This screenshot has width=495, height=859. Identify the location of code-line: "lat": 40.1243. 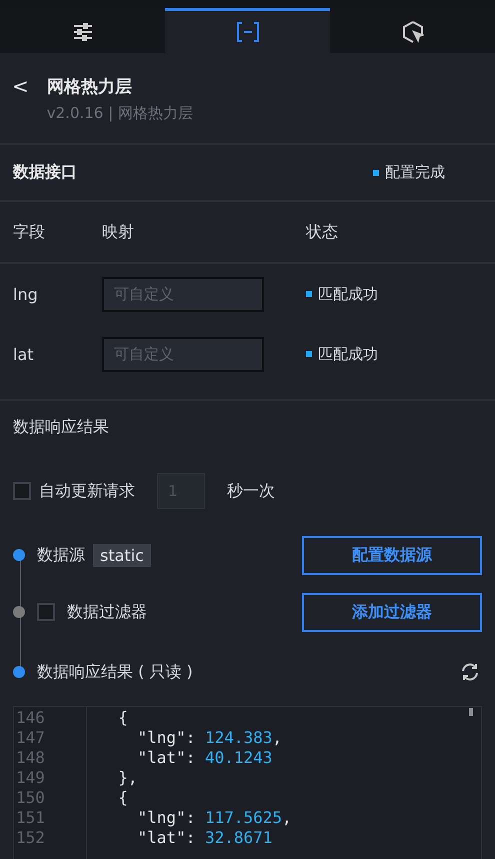
(205, 758).